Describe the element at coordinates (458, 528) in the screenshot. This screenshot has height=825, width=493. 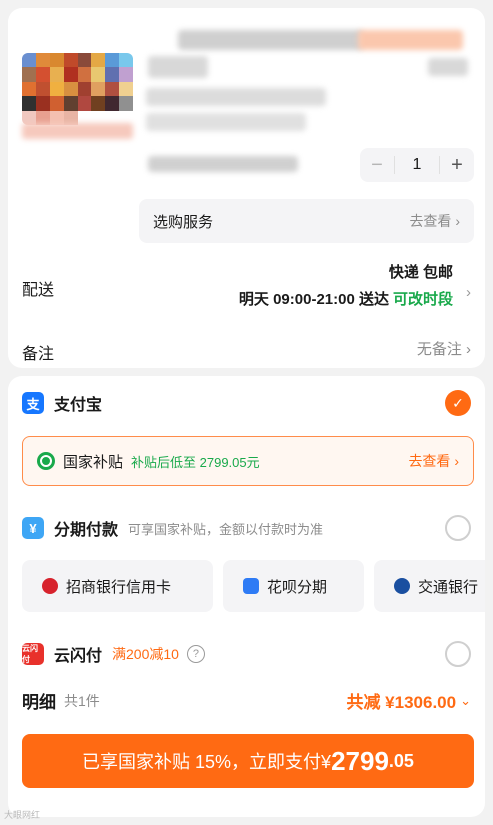
I see `installment-radio` at that location.